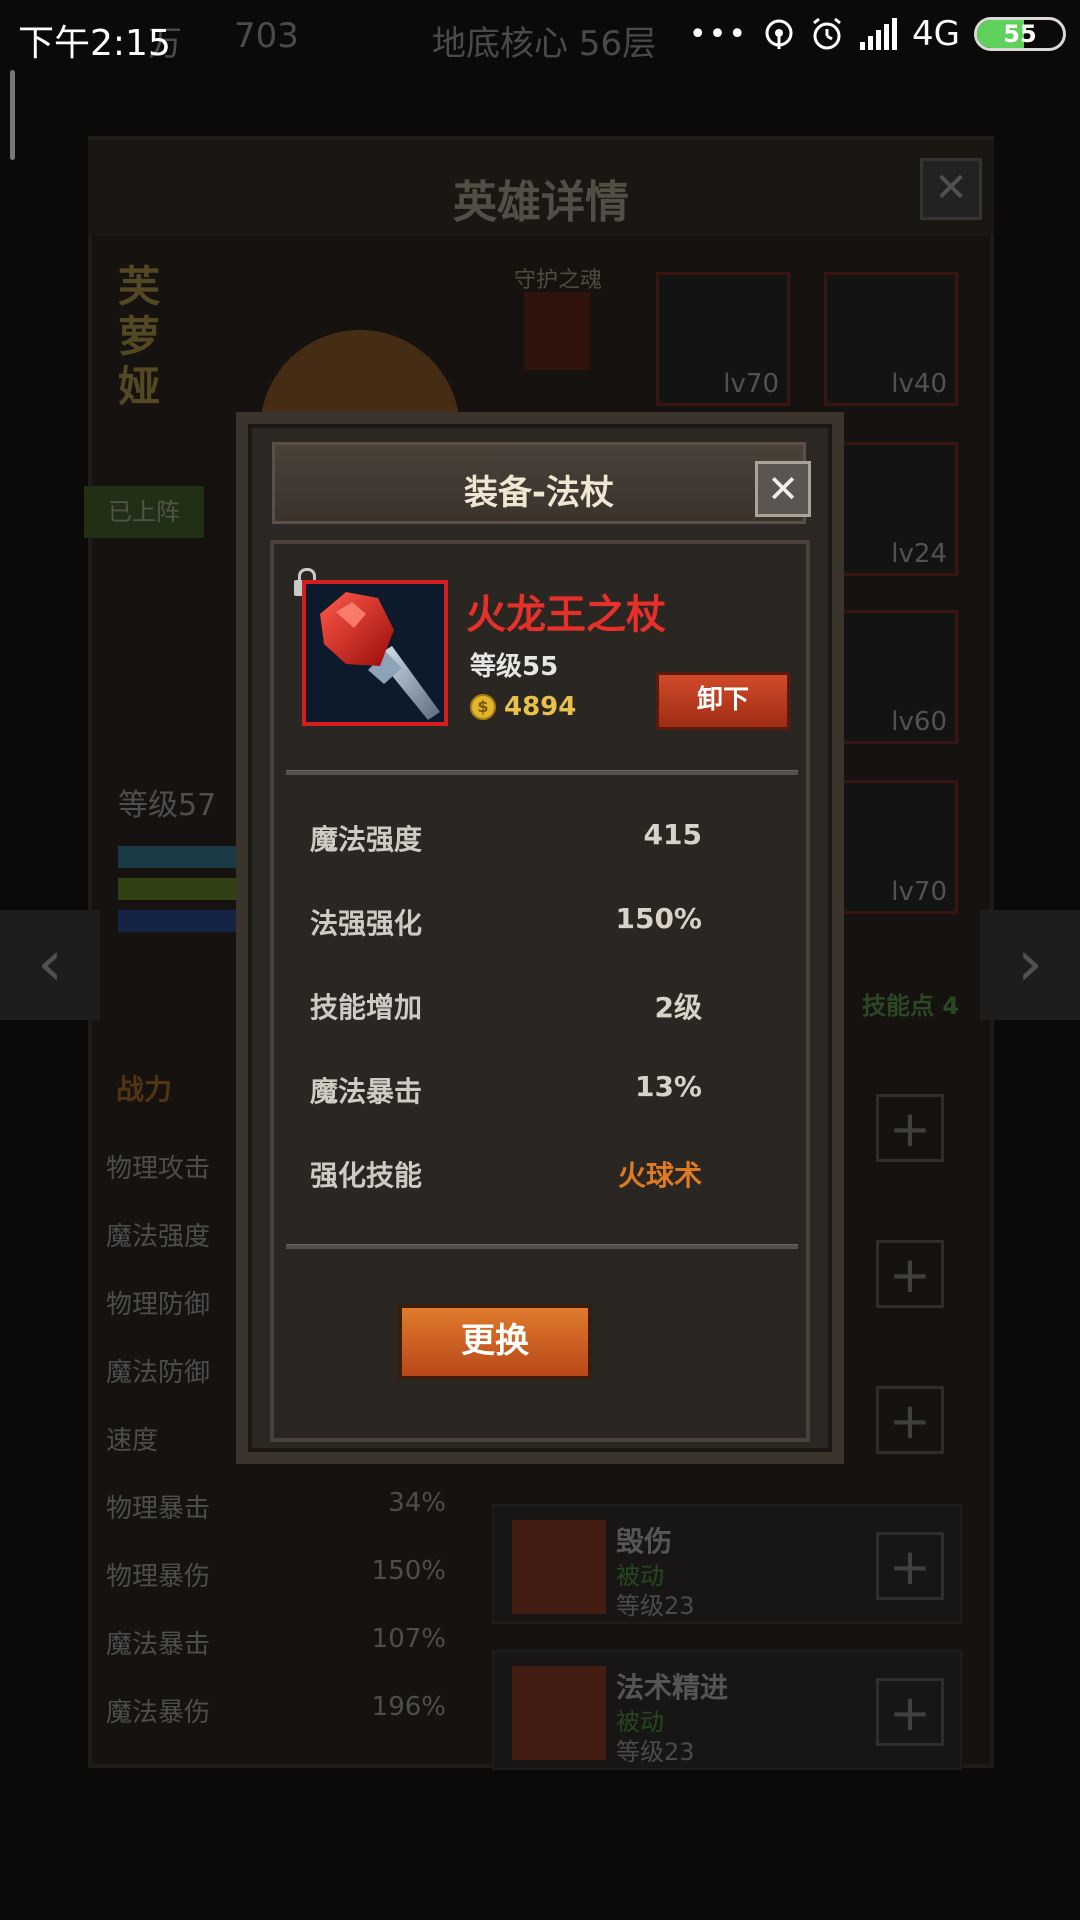 The image size is (1080, 1920). What do you see at coordinates (891, 677) in the screenshot?
I see `equip-slot-4: lv60` at bounding box center [891, 677].